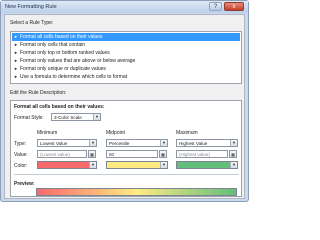 The image size is (320, 240). Describe the element at coordinates (126, 53) in the screenshot. I see `rule-type-item: ► Format only top or bottom ranked values` at that location.